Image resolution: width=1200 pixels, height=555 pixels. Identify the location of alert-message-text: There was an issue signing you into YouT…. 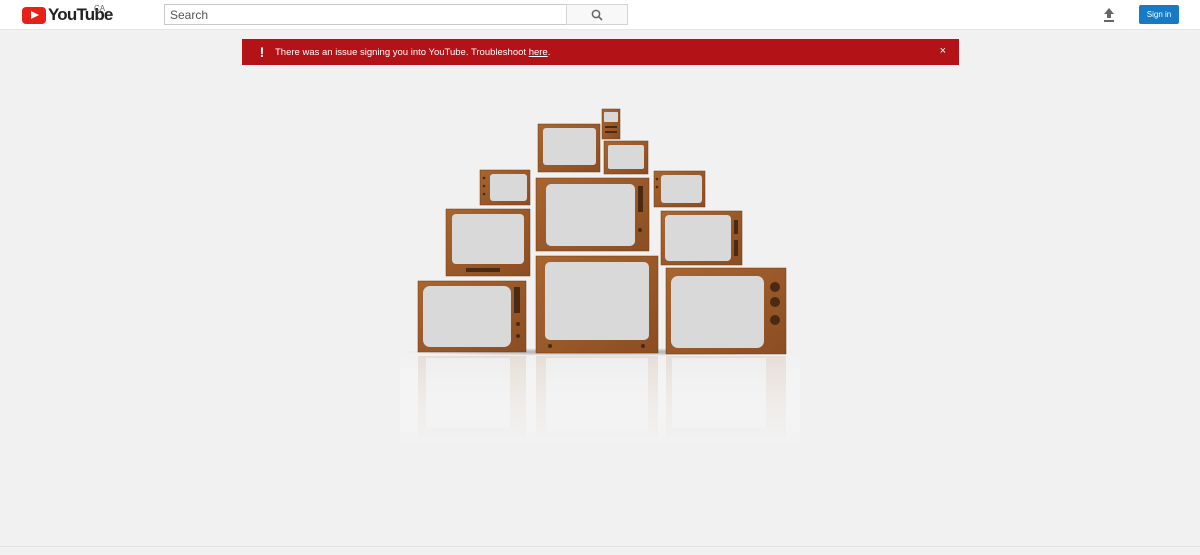
(402, 52).